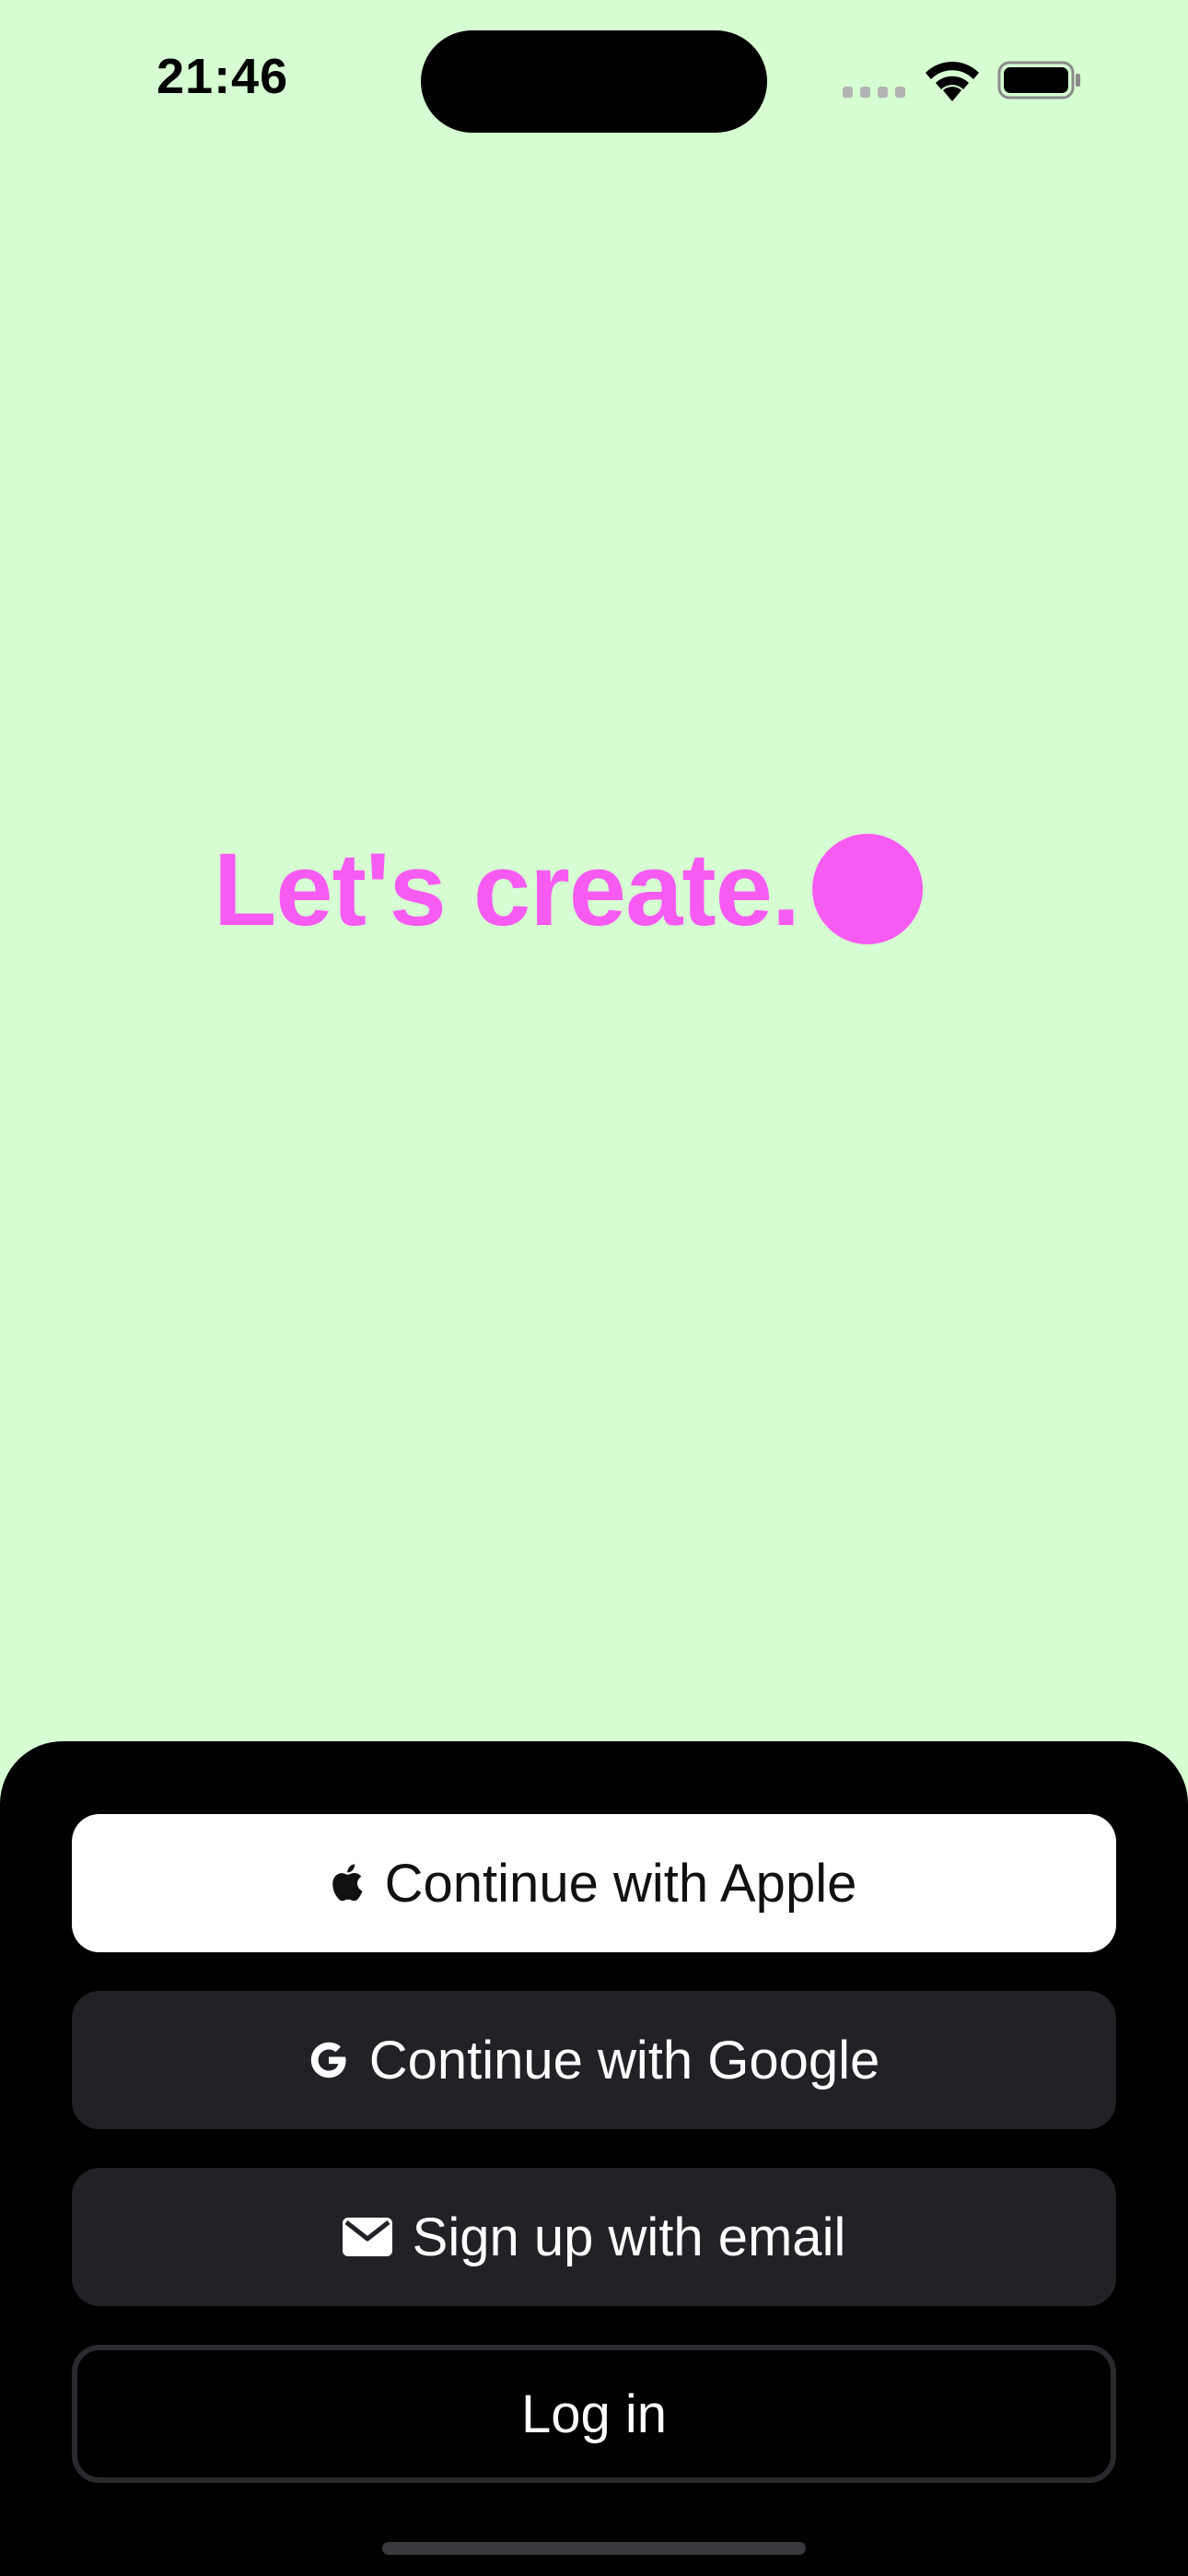  What do you see at coordinates (348, 1883) in the screenshot?
I see `apple-icon` at bounding box center [348, 1883].